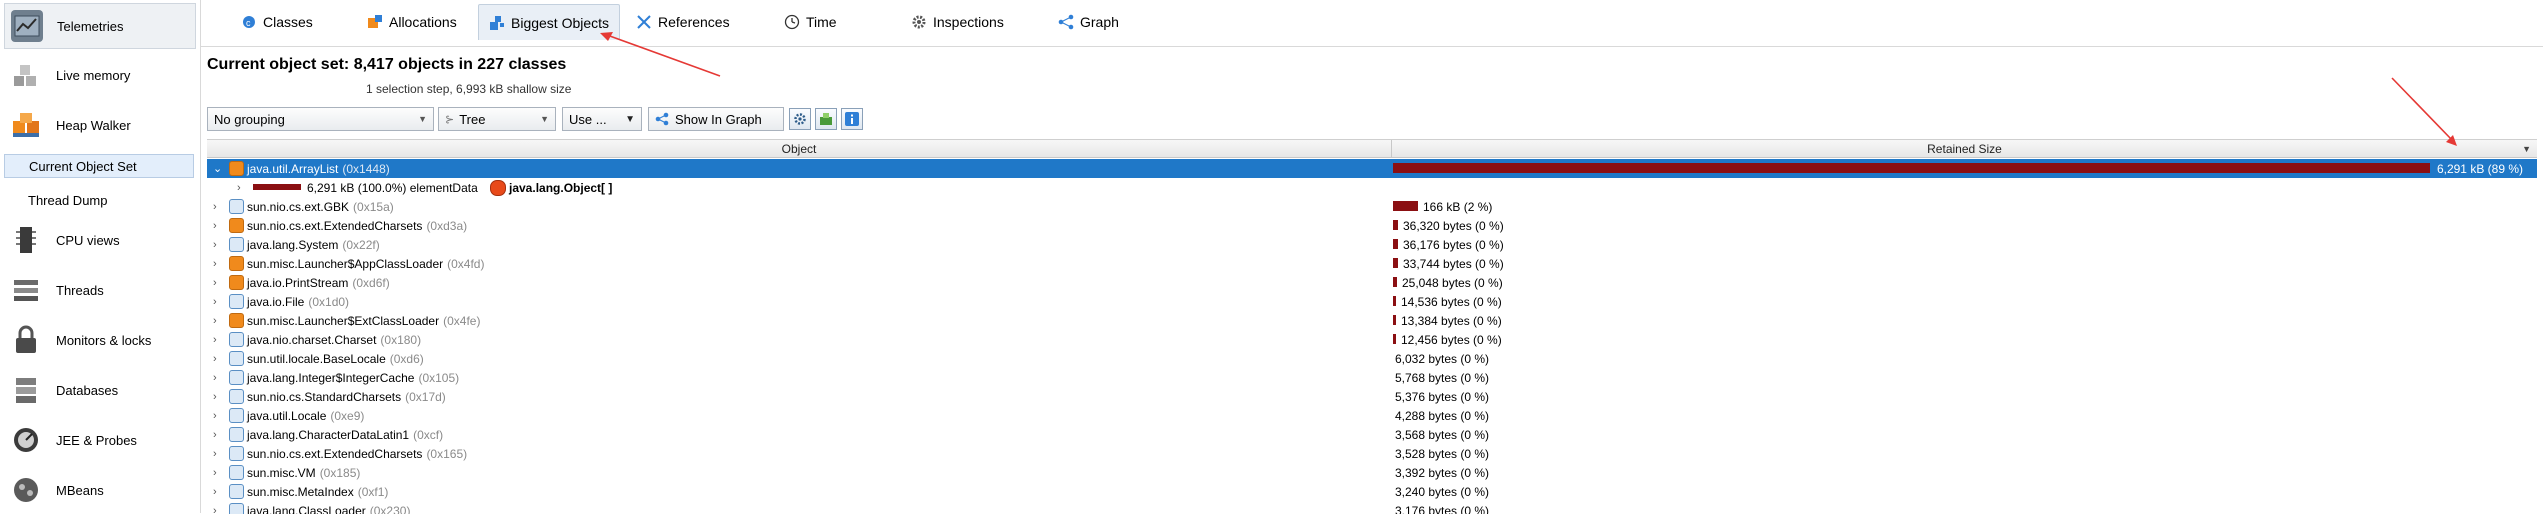  Describe the element at coordinates (852, 119) in the screenshot. I see `help-button` at that location.